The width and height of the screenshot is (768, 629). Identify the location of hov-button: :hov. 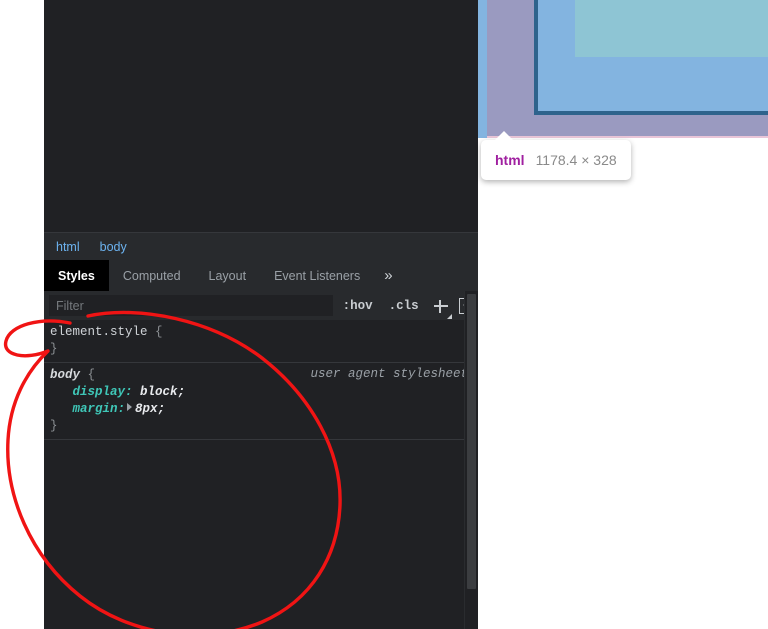
(358, 306).